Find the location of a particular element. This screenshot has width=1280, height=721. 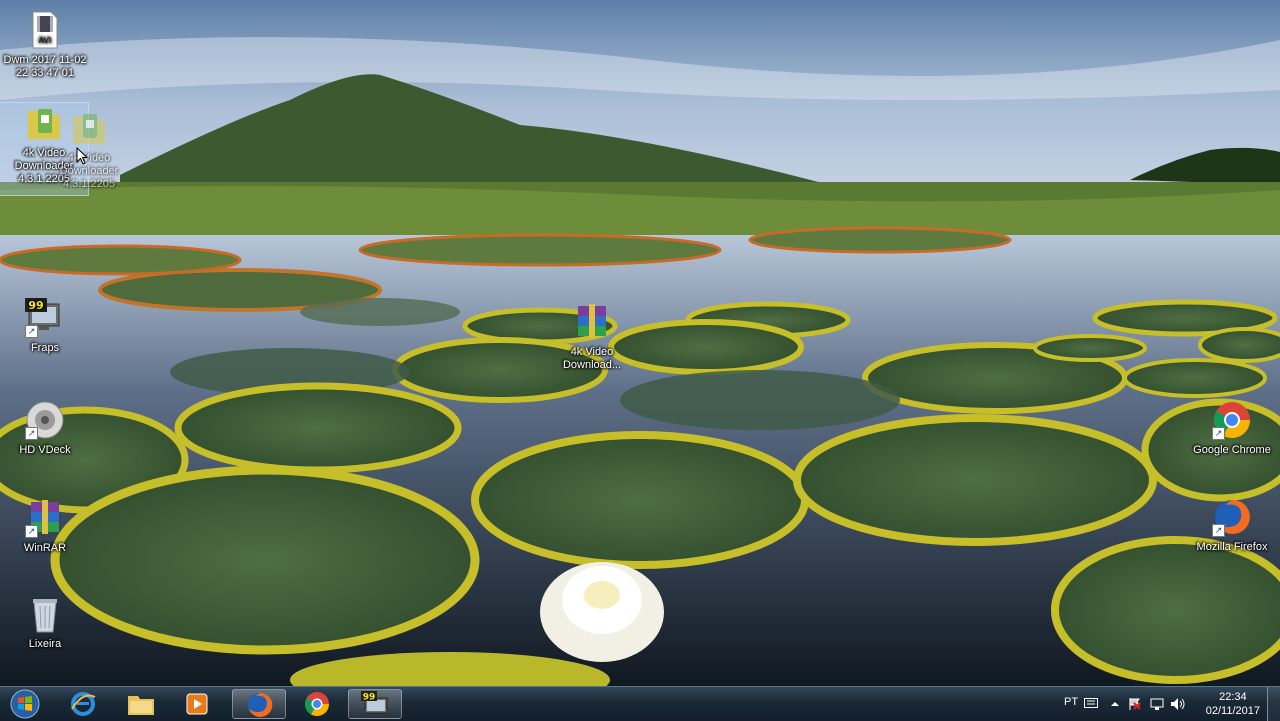

taskbar-chrome is located at coordinates (317, 704).